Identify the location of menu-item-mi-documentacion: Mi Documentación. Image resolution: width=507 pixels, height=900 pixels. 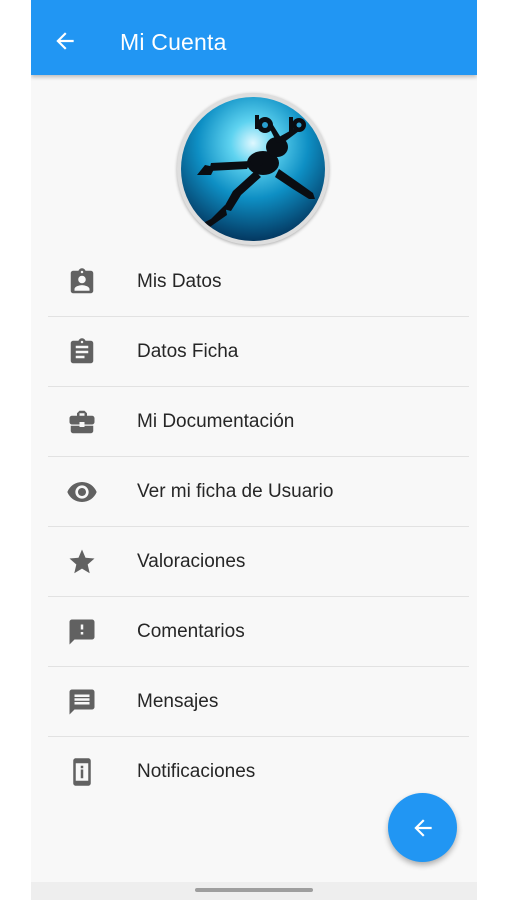
(258, 422).